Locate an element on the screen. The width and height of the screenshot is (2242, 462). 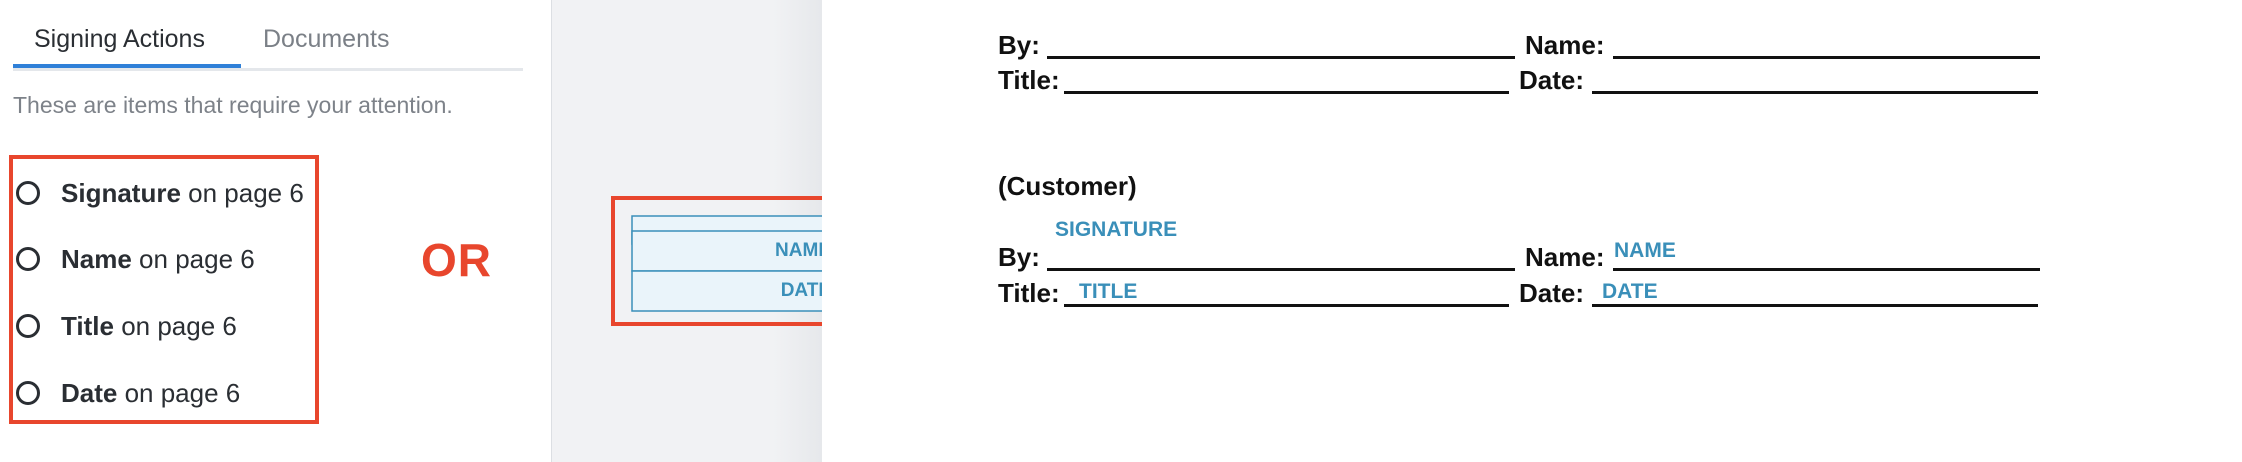
action-item-name: Name on page 6 is located at coordinates (134, 259).